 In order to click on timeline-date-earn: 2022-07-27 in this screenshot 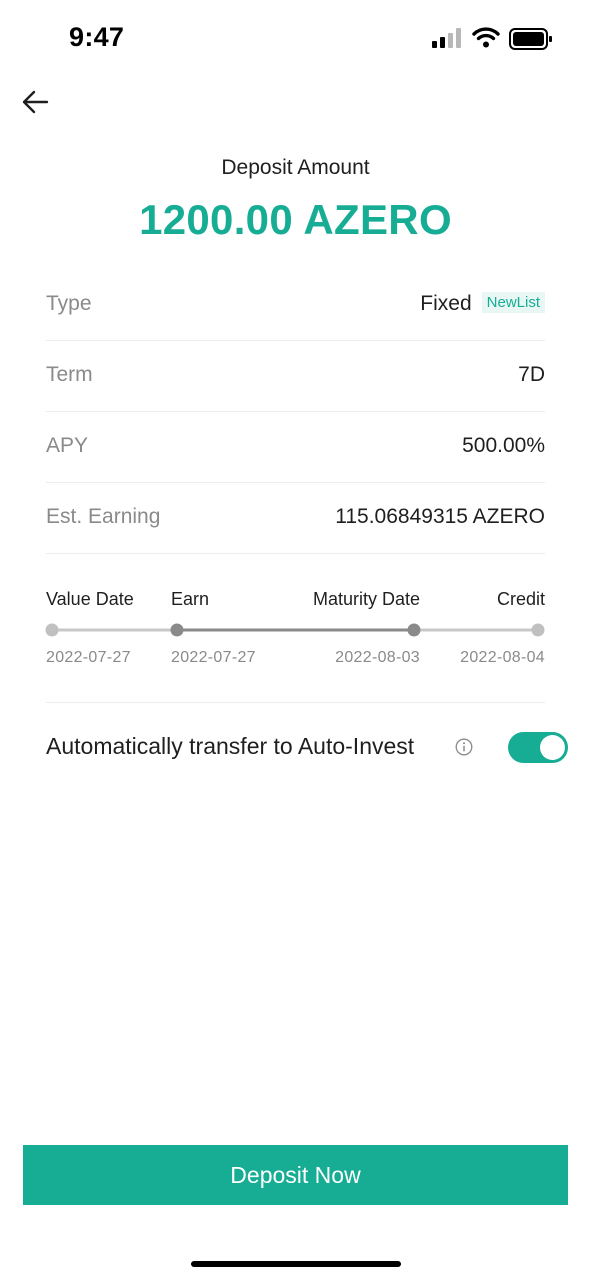, I will do `click(213, 657)`.